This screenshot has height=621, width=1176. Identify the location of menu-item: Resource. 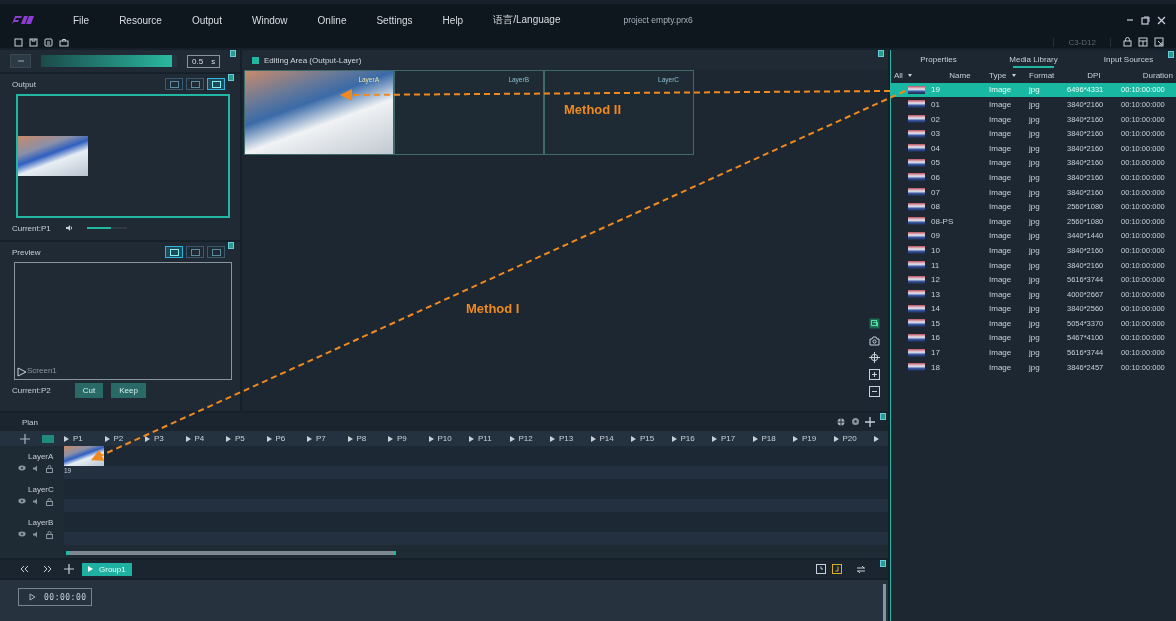
(140, 20).